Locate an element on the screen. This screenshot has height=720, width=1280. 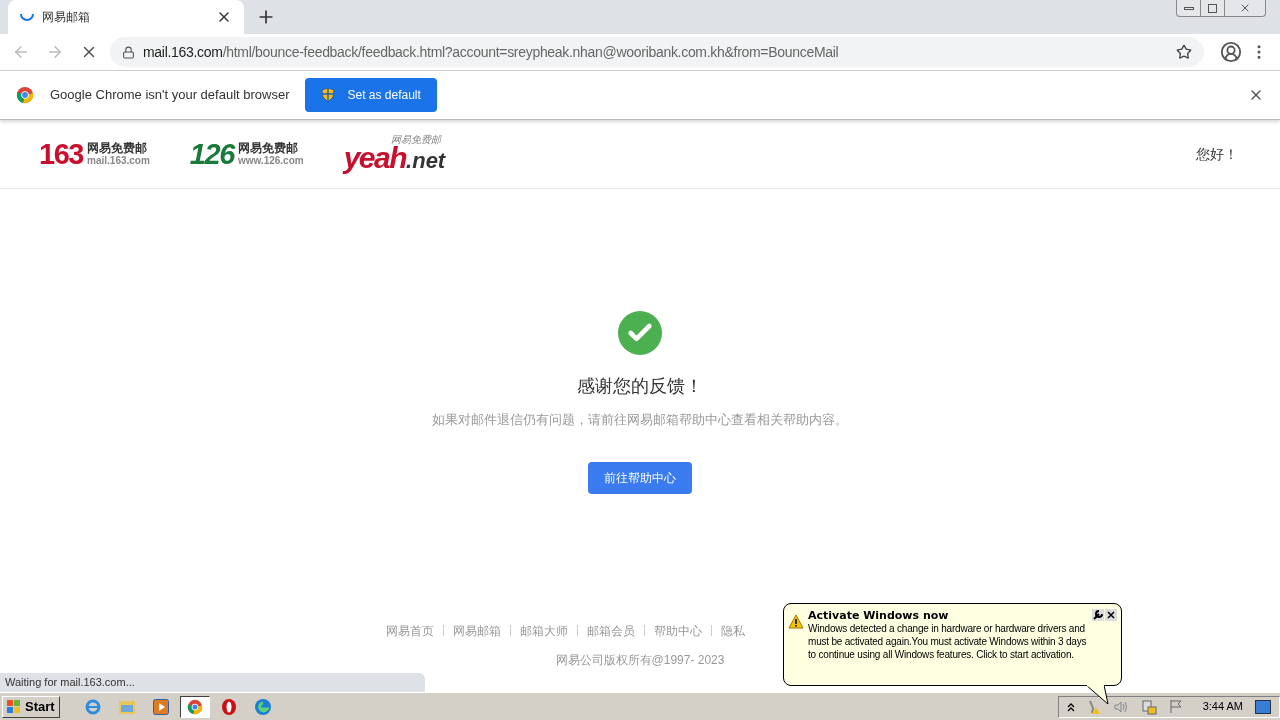
help-center-button: 前往帮助中心 is located at coordinates (640, 477).